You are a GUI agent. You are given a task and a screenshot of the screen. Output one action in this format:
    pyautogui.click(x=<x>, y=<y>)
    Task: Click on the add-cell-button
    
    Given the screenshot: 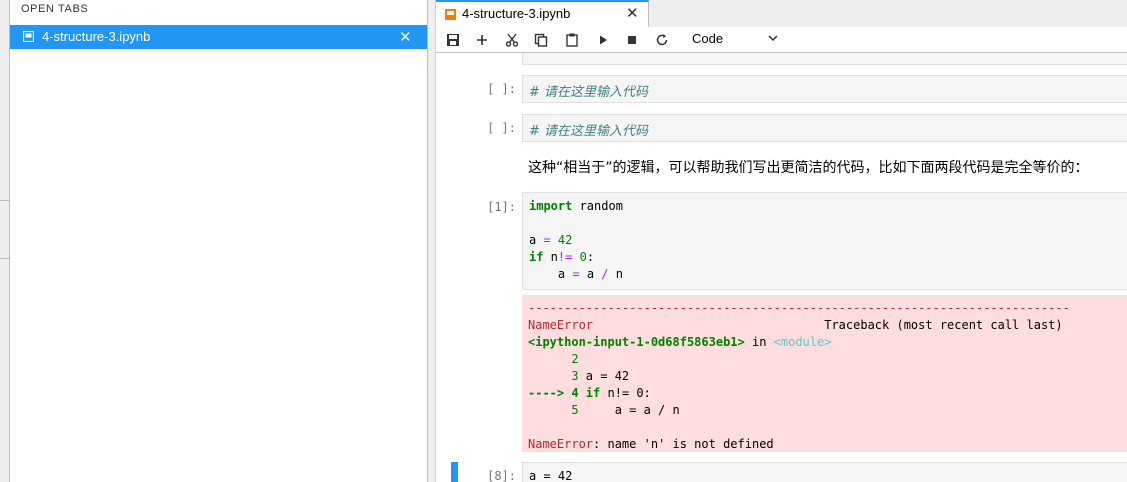 What is the action you would take?
    pyautogui.click(x=482, y=40)
    